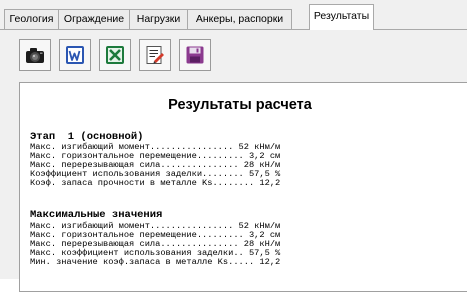 The image size is (467, 292). I want to click on export-word-button, so click(75, 55).